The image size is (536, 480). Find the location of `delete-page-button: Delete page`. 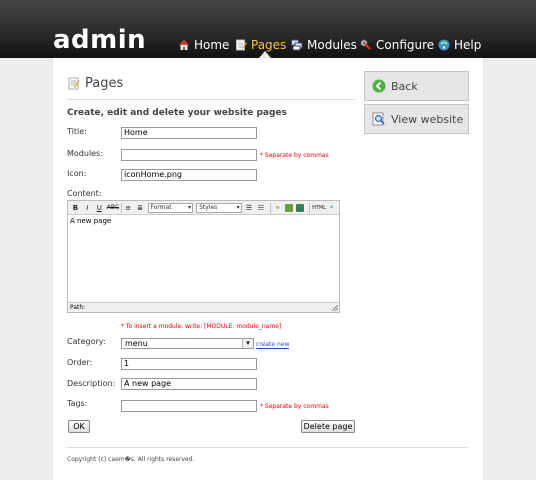

delete-page-button: Delete page is located at coordinates (328, 426).